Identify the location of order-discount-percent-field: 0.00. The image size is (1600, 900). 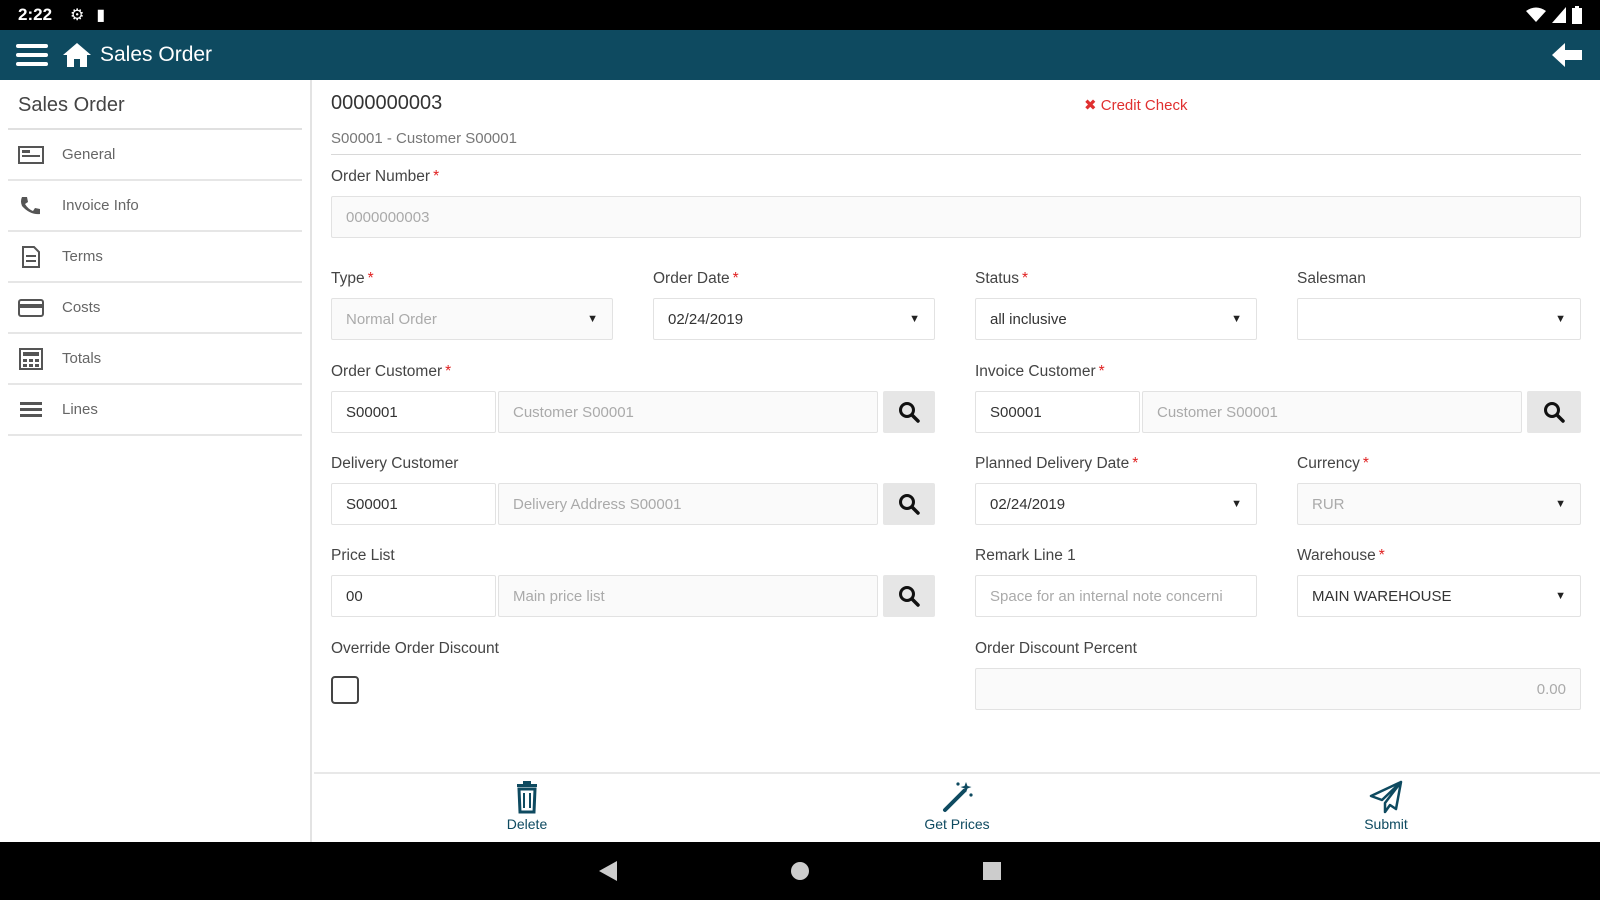
(1278, 689).